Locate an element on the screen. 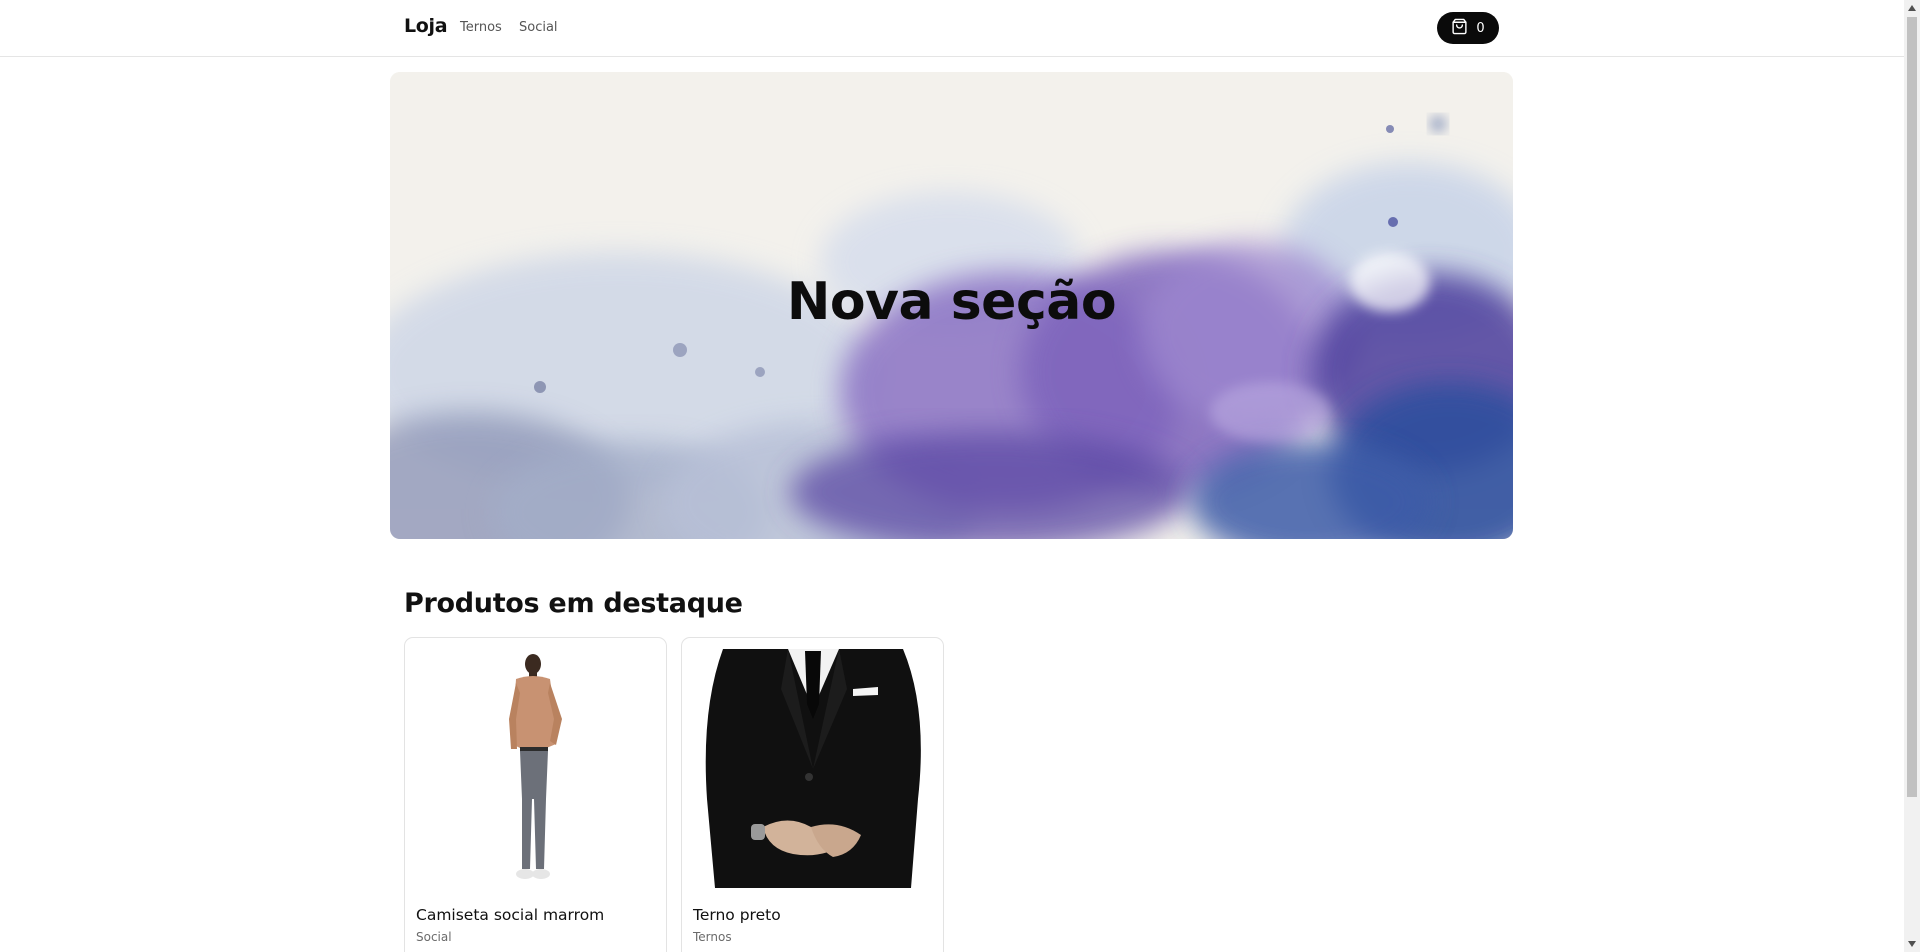  nav-link-ternos: Ternos is located at coordinates (481, 27).